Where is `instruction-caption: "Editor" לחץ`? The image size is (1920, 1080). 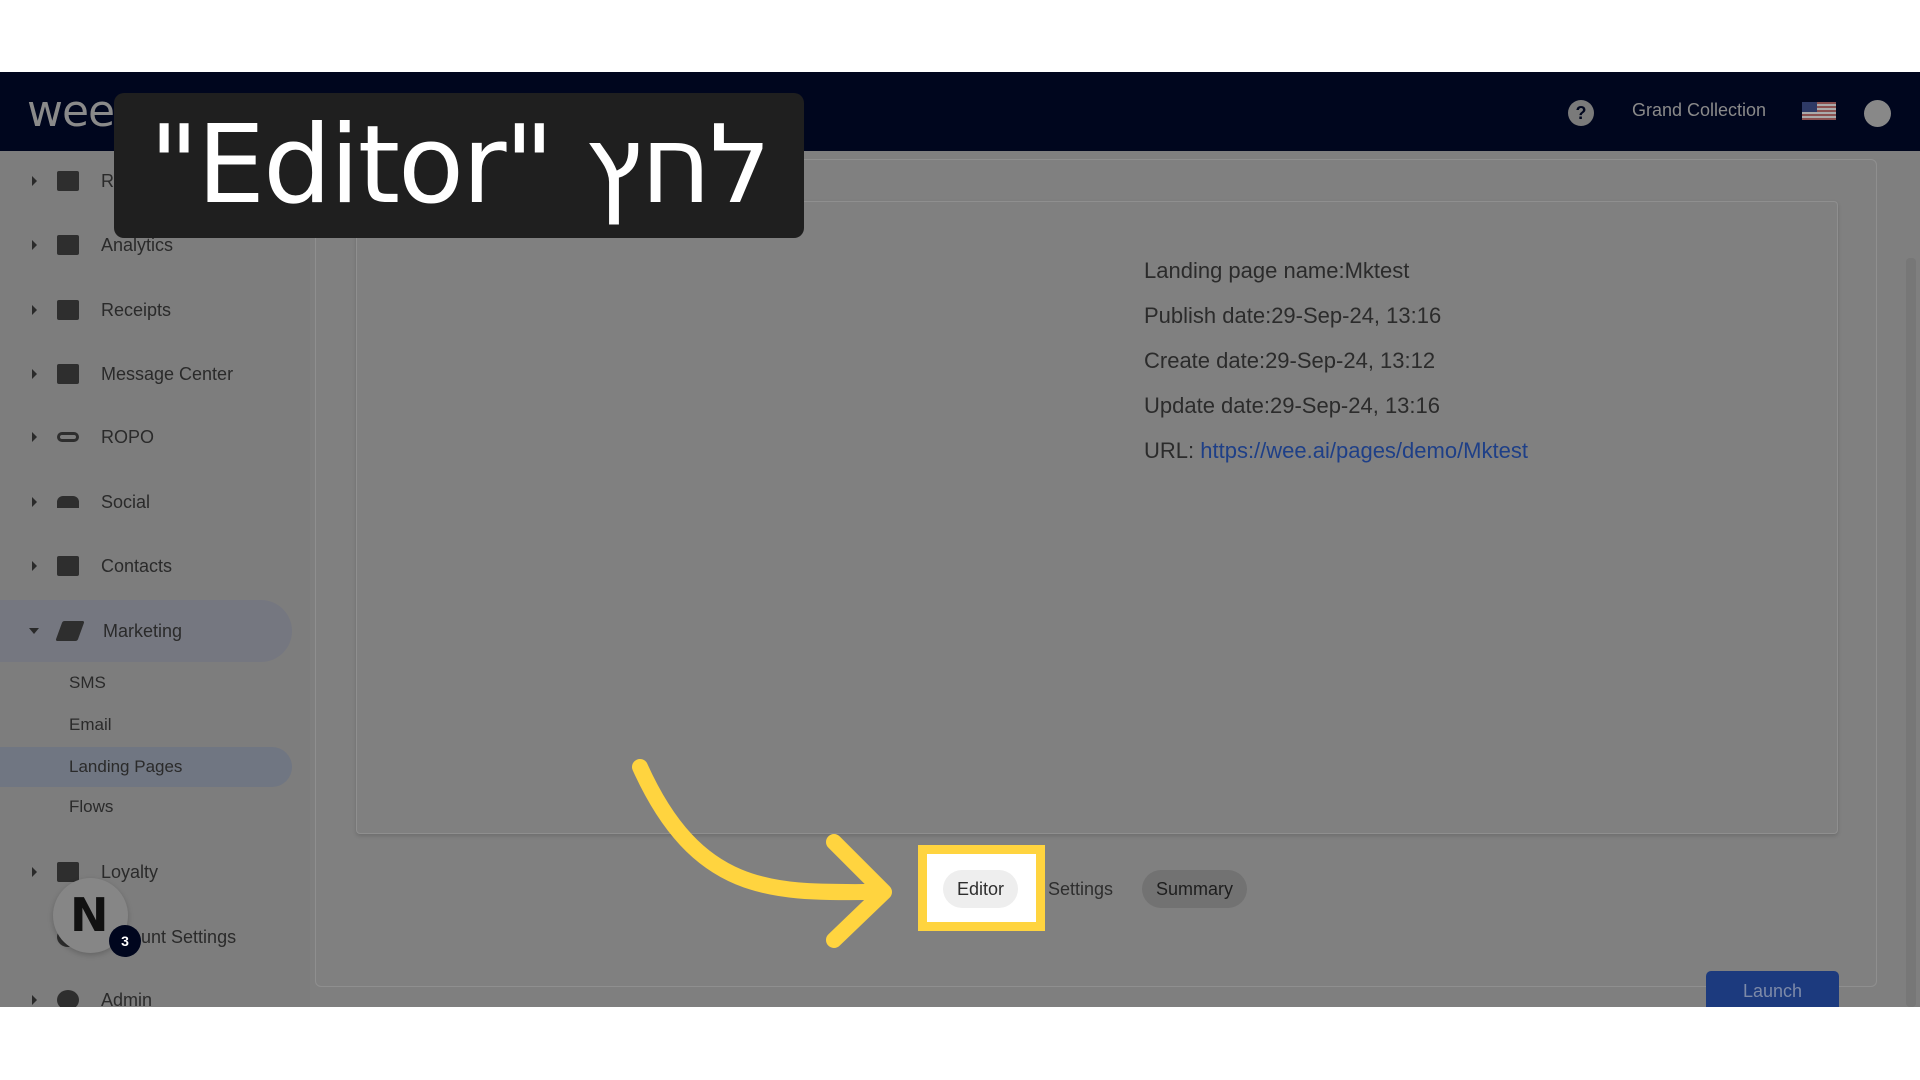
instruction-caption: "Editor" לחץ is located at coordinates (459, 165).